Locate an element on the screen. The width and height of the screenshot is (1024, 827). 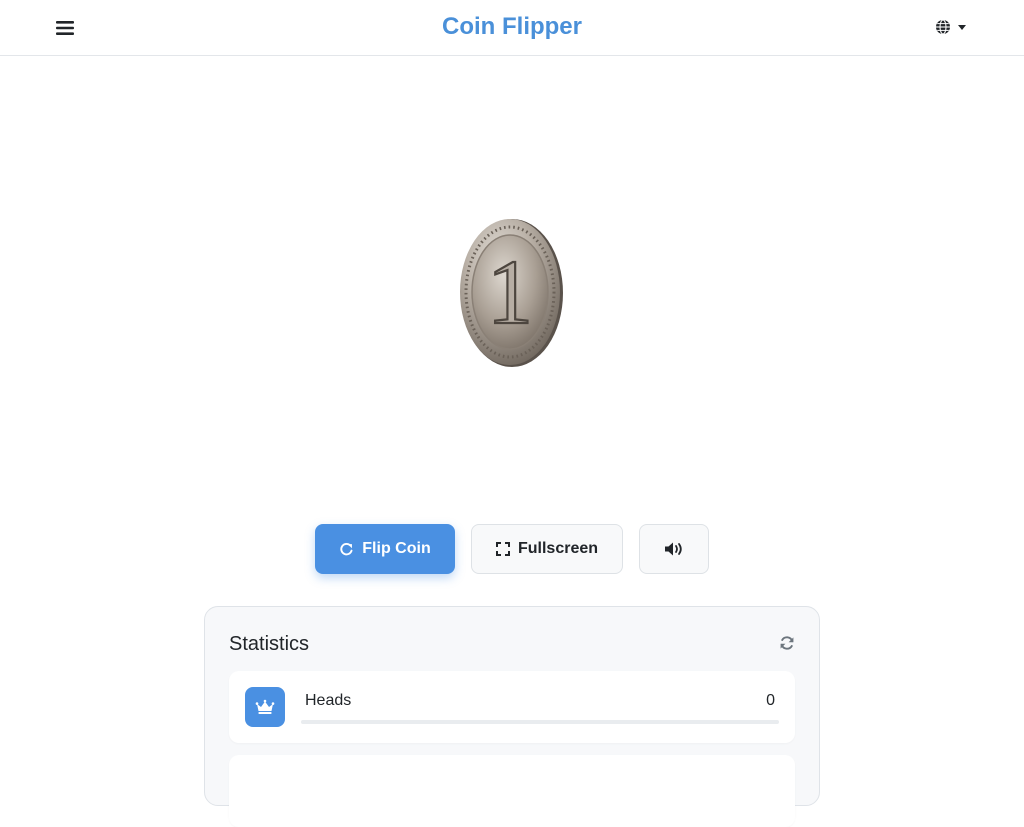
navbar: Coin Flipper is located at coordinates (512, 28).